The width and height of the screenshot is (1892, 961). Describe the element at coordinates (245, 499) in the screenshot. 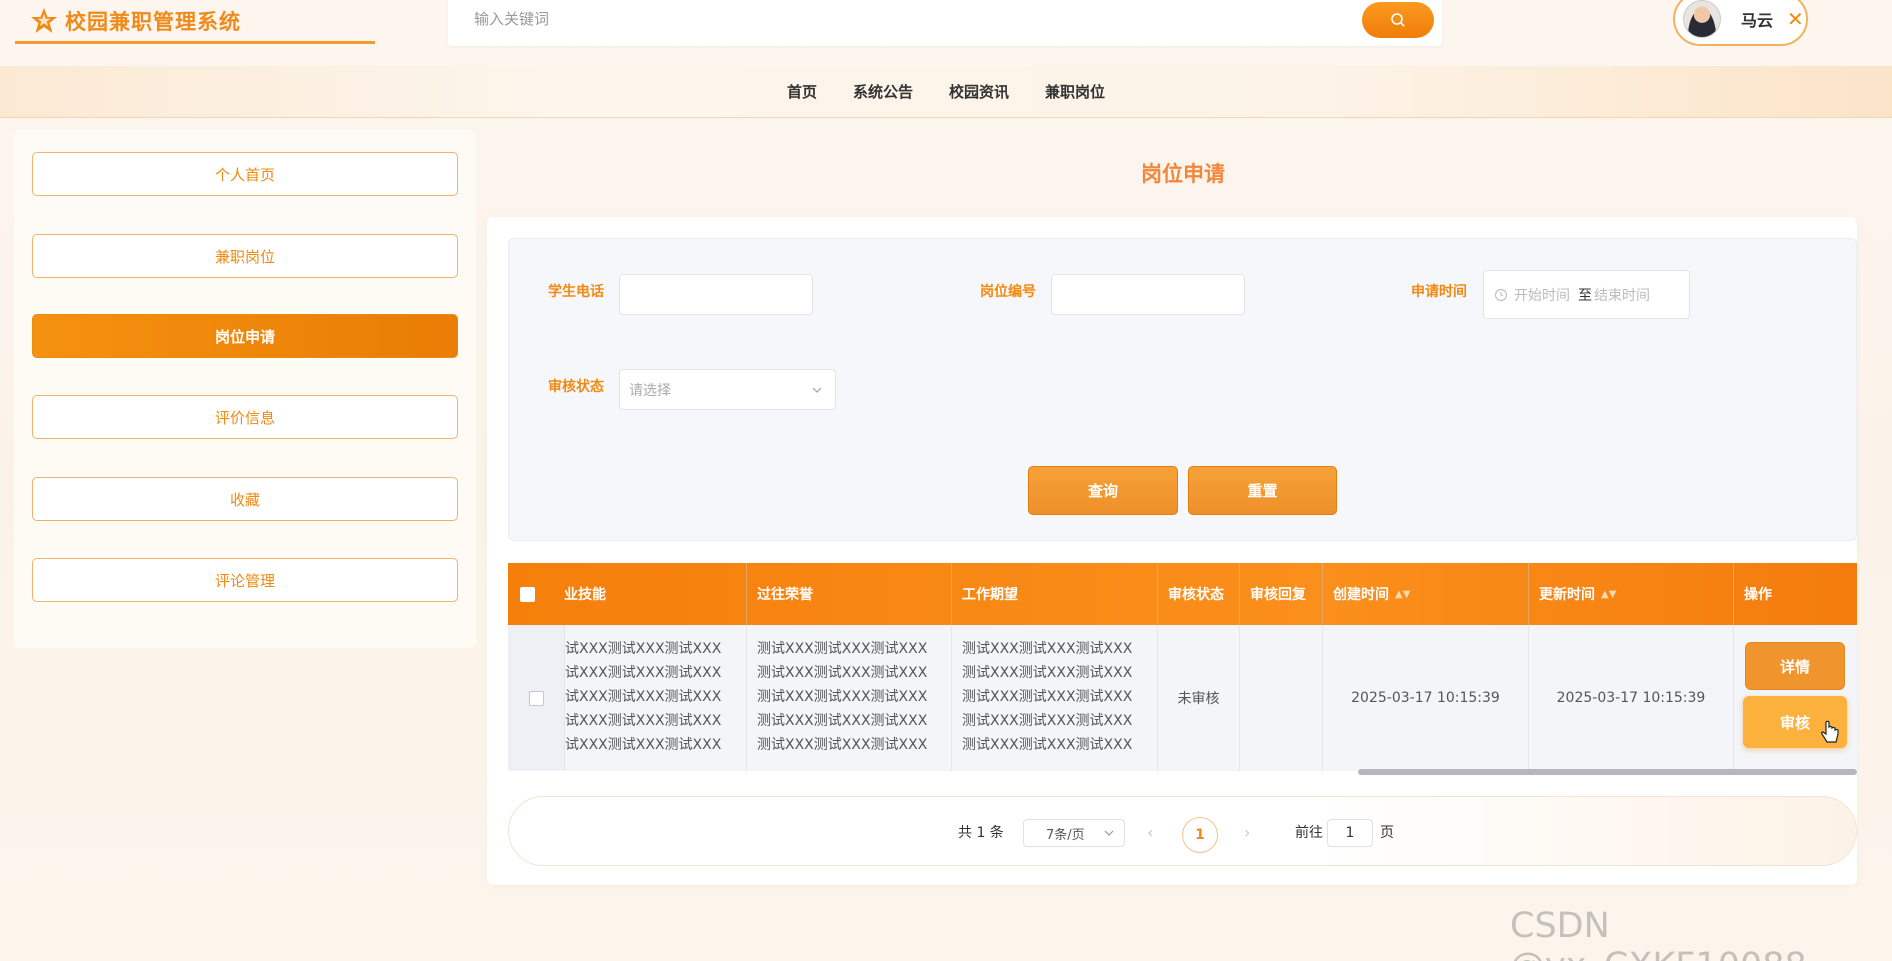

I see `sidebar-item-favorites: 收藏` at that location.